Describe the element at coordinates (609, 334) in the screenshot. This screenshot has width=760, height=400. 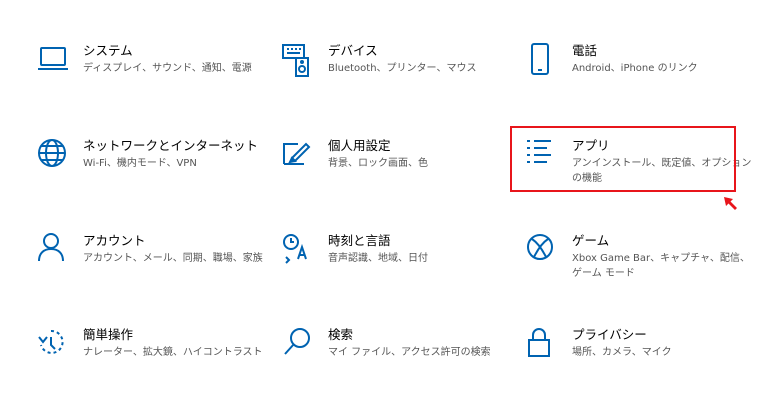
I see `tile-title: プライバシー` at that location.